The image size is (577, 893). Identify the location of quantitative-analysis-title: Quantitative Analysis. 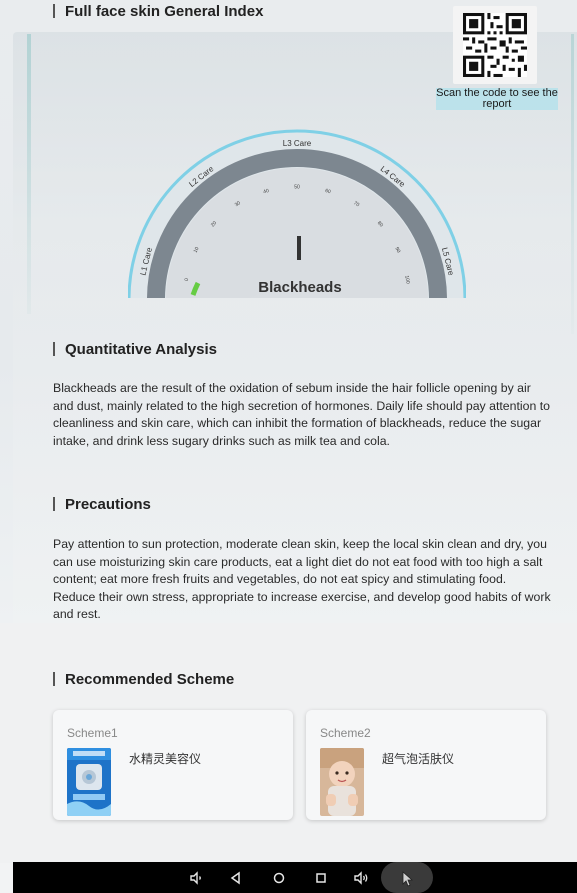
(135, 349).